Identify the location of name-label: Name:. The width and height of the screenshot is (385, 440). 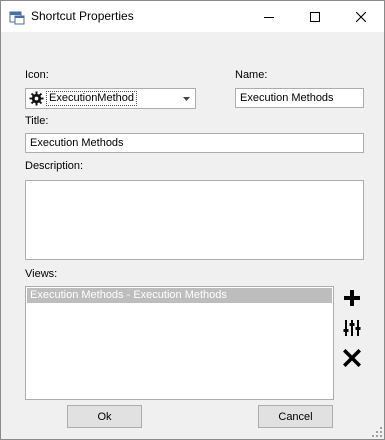
(251, 75).